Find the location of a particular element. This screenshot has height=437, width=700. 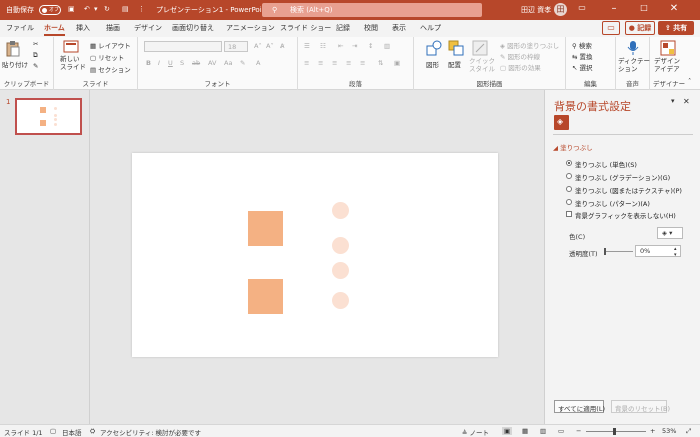

highlight-icon: ✎ is located at coordinates (242, 63).